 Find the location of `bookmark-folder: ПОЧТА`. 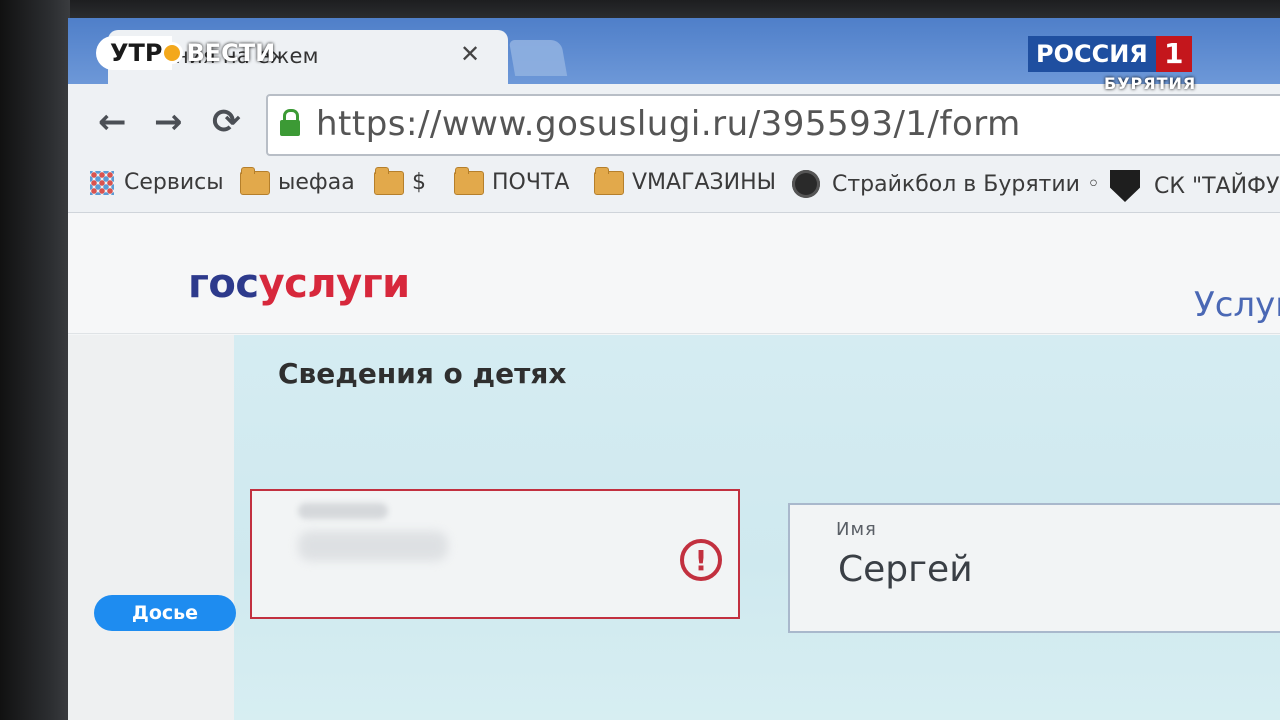

bookmark-folder: ПОЧТА is located at coordinates (512, 180).